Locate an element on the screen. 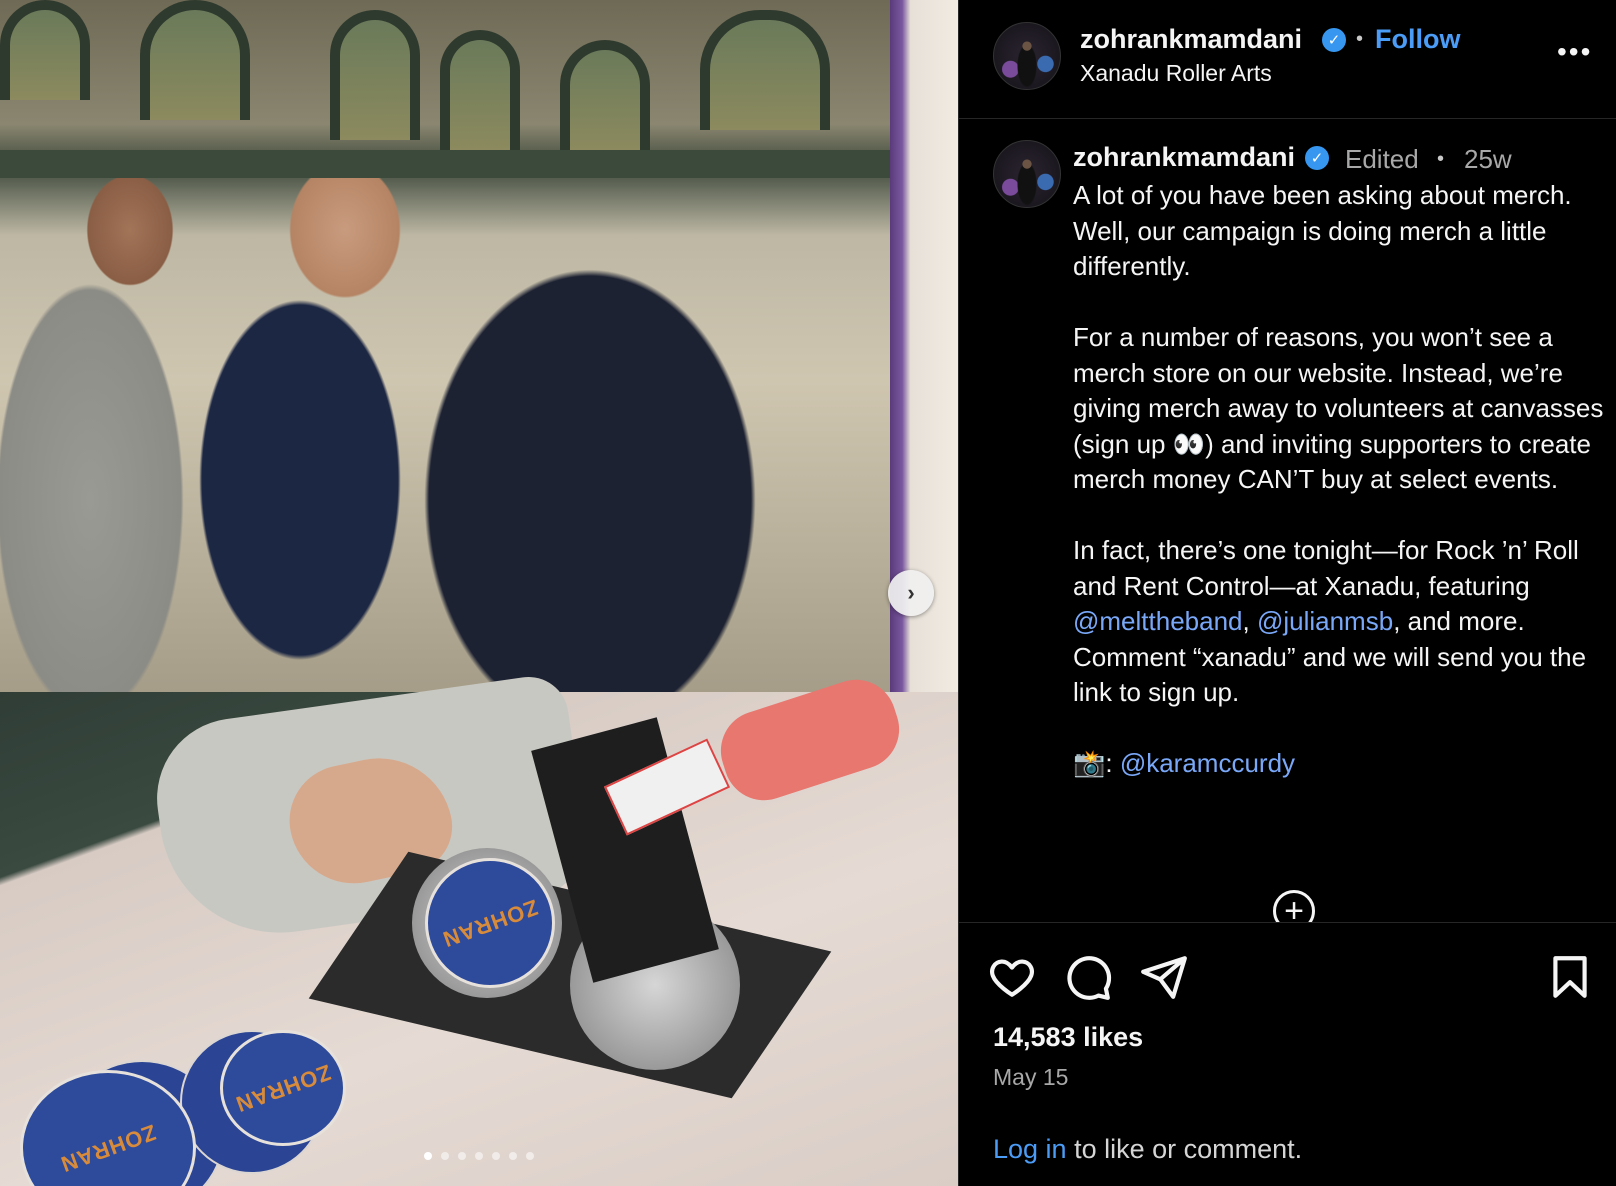 This screenshot has width=1616, height=1186. heart-icon is located at coordinates (1012, 977).